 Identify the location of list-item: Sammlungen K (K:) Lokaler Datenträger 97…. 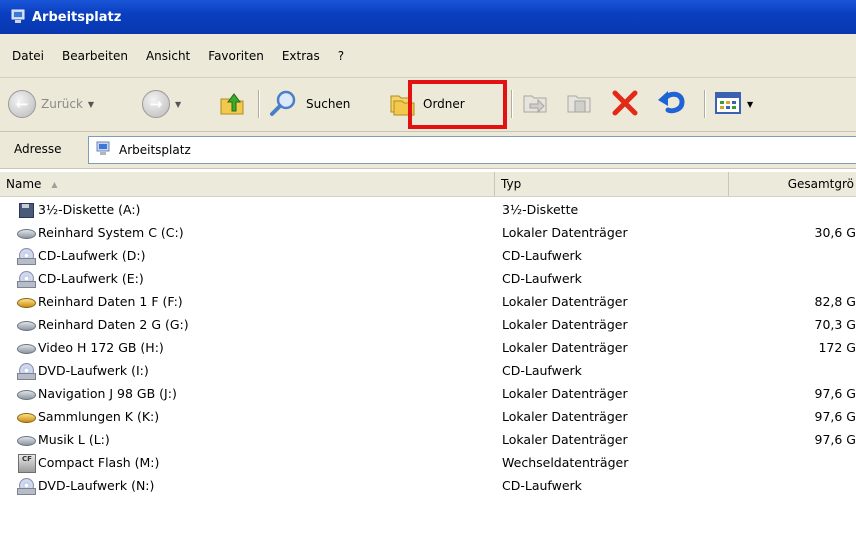
(428, 416).